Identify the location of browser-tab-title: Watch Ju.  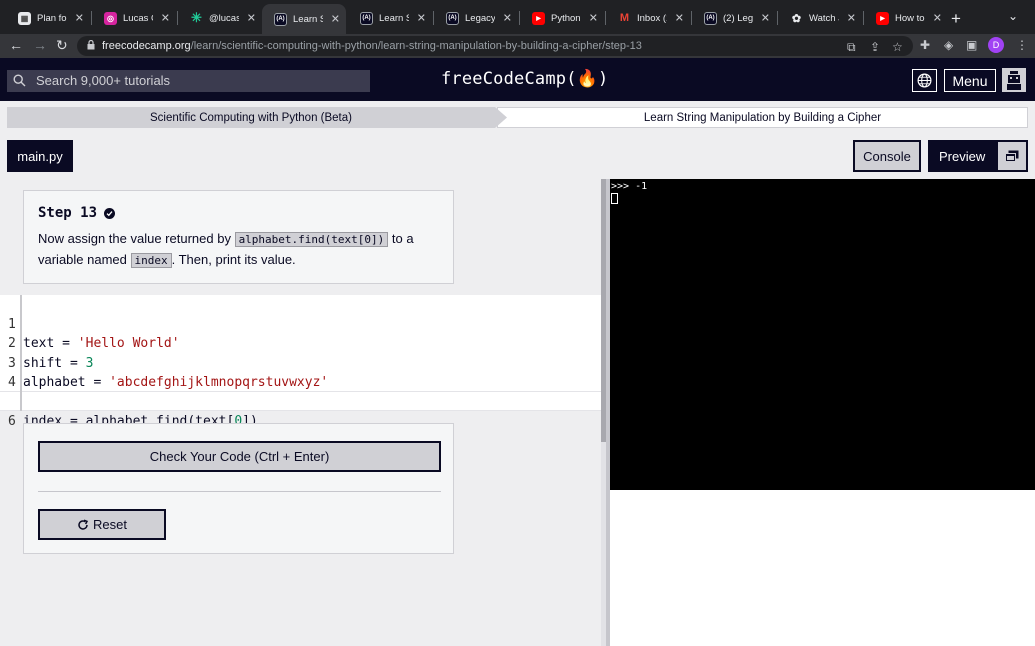
(824, 18).